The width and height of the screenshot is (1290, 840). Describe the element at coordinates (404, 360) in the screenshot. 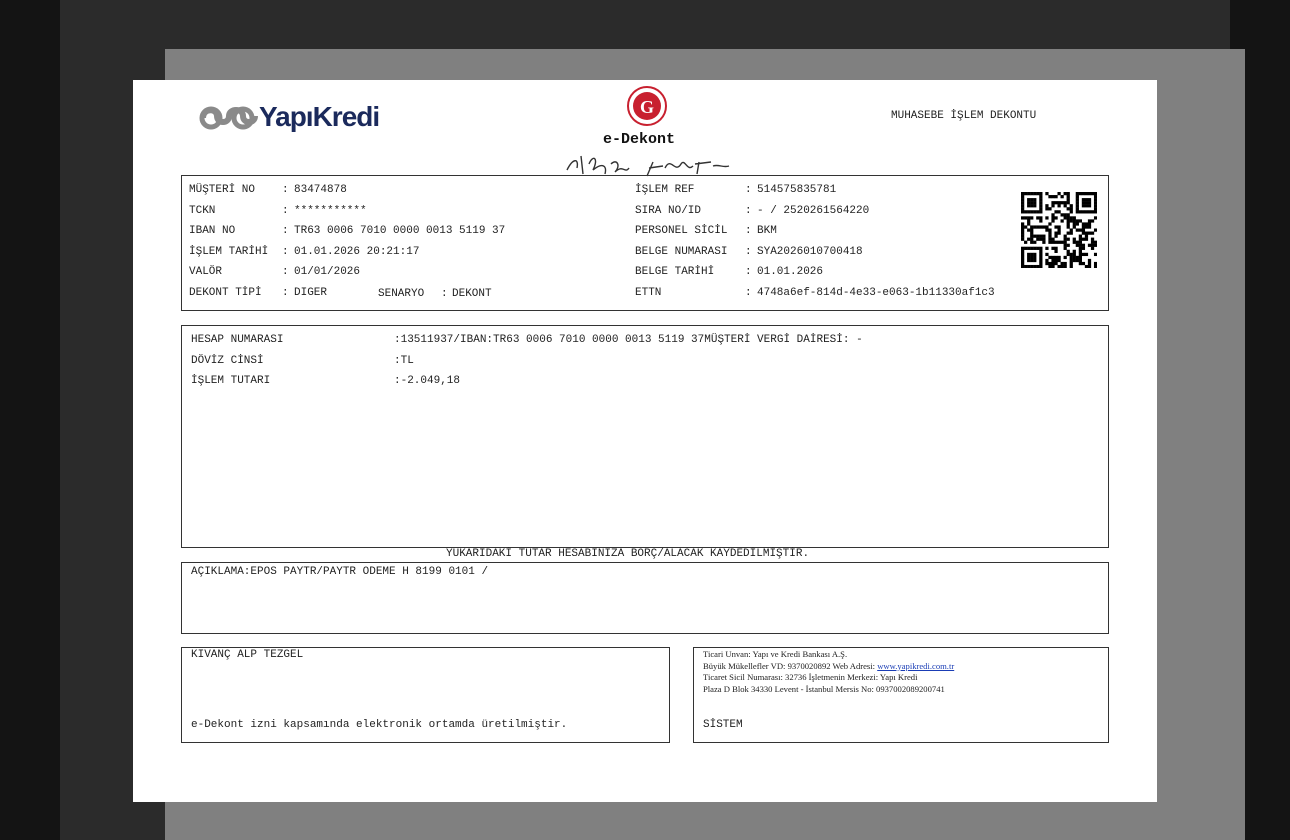

I see `account-row-value: :TL` at that location.